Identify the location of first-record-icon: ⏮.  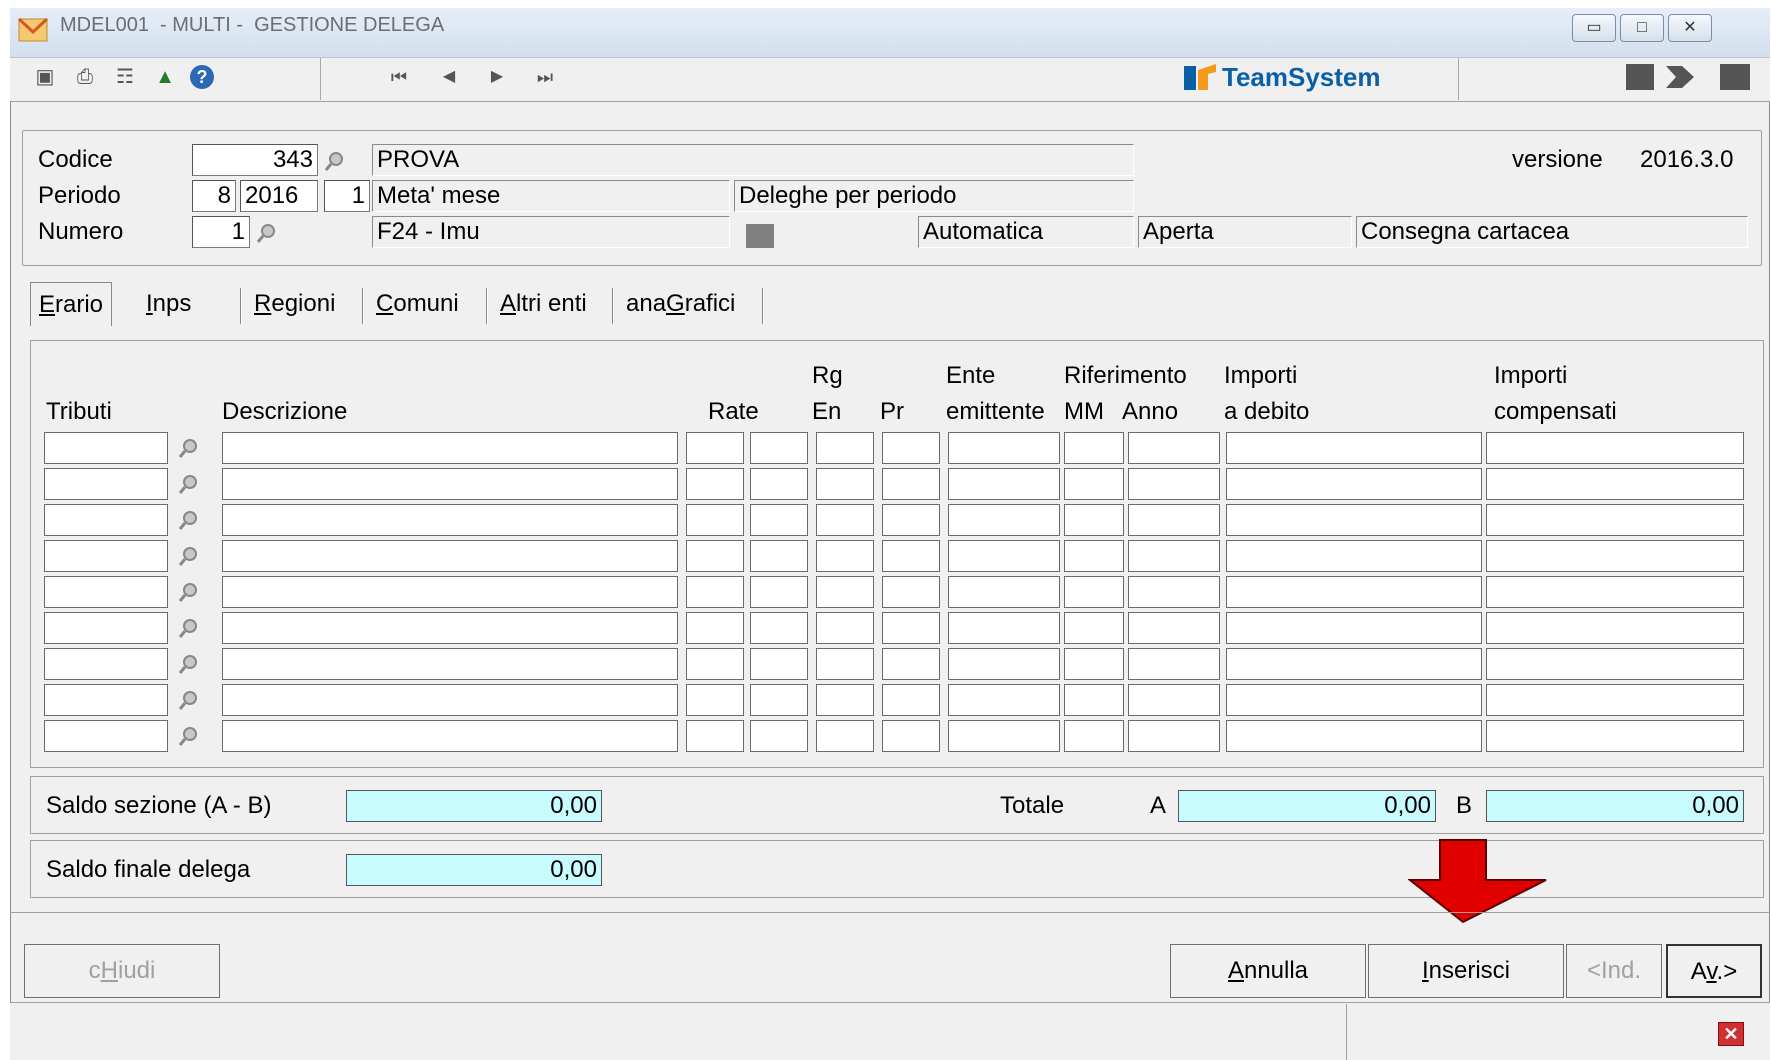
(399, 77).